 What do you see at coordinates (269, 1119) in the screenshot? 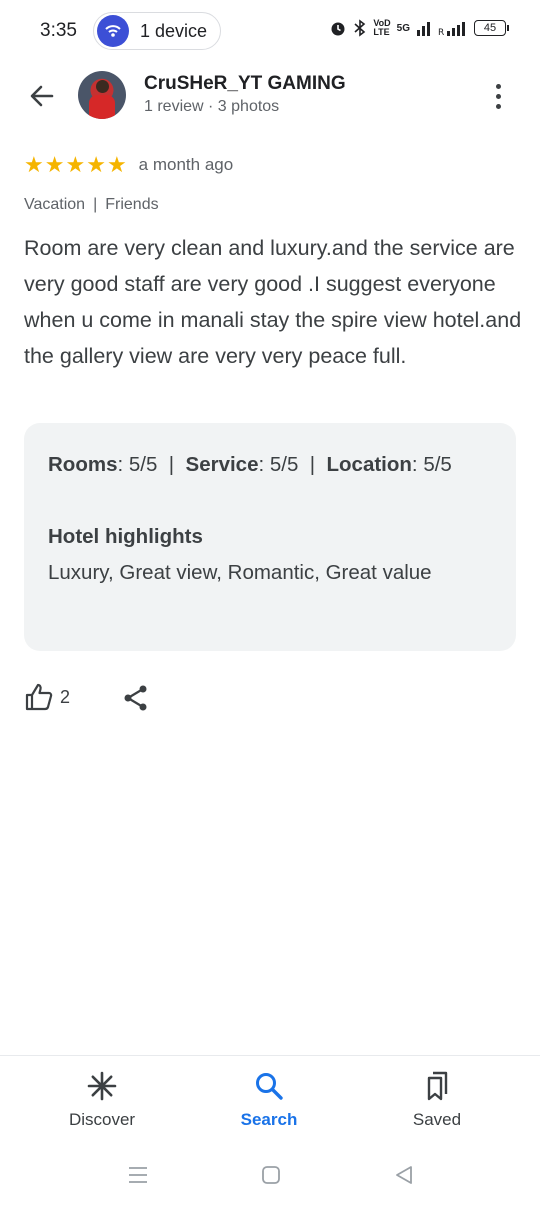
I see `nav-search-label: Search` at bounding box center [269, 1119].